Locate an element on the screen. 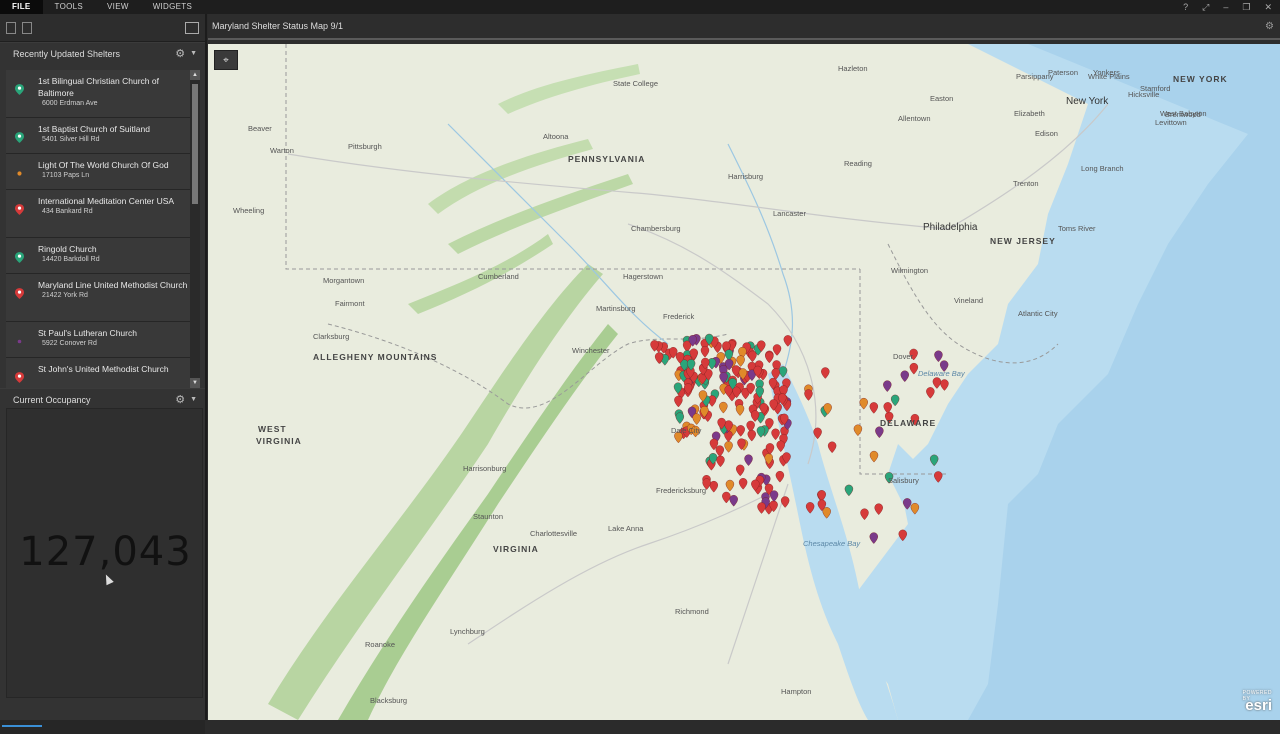 This screenshot has width=1280, height=734. scroll-thumb is located at coordinates (195, 144).